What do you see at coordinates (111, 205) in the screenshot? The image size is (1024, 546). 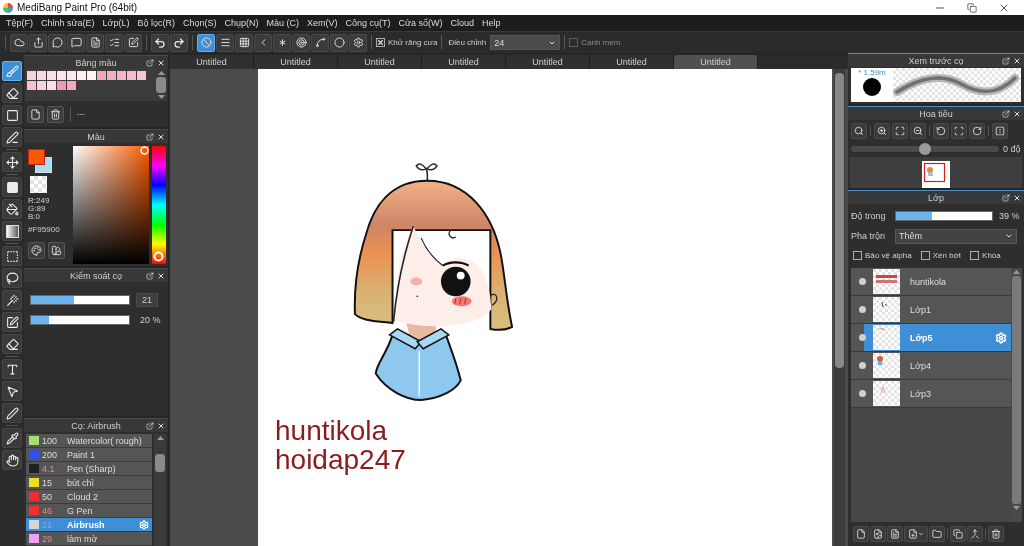 I see `saturation-value-field` at bounding box center [111, 205].